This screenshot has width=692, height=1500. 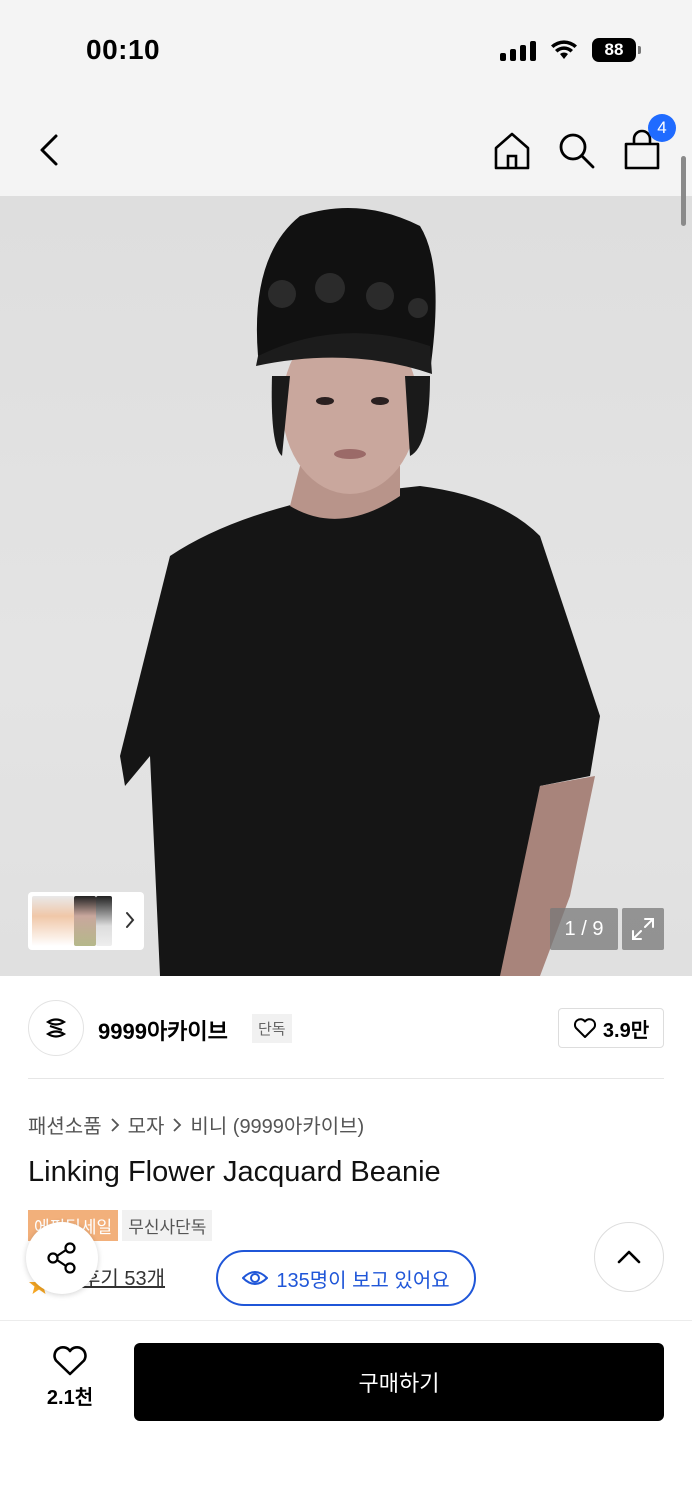 What do you see at coordinates (277, 1124) in the screenshot?
I see `breadcrumb-item: 비니 (9999아카이브)` at bounding box center [277, 1124].